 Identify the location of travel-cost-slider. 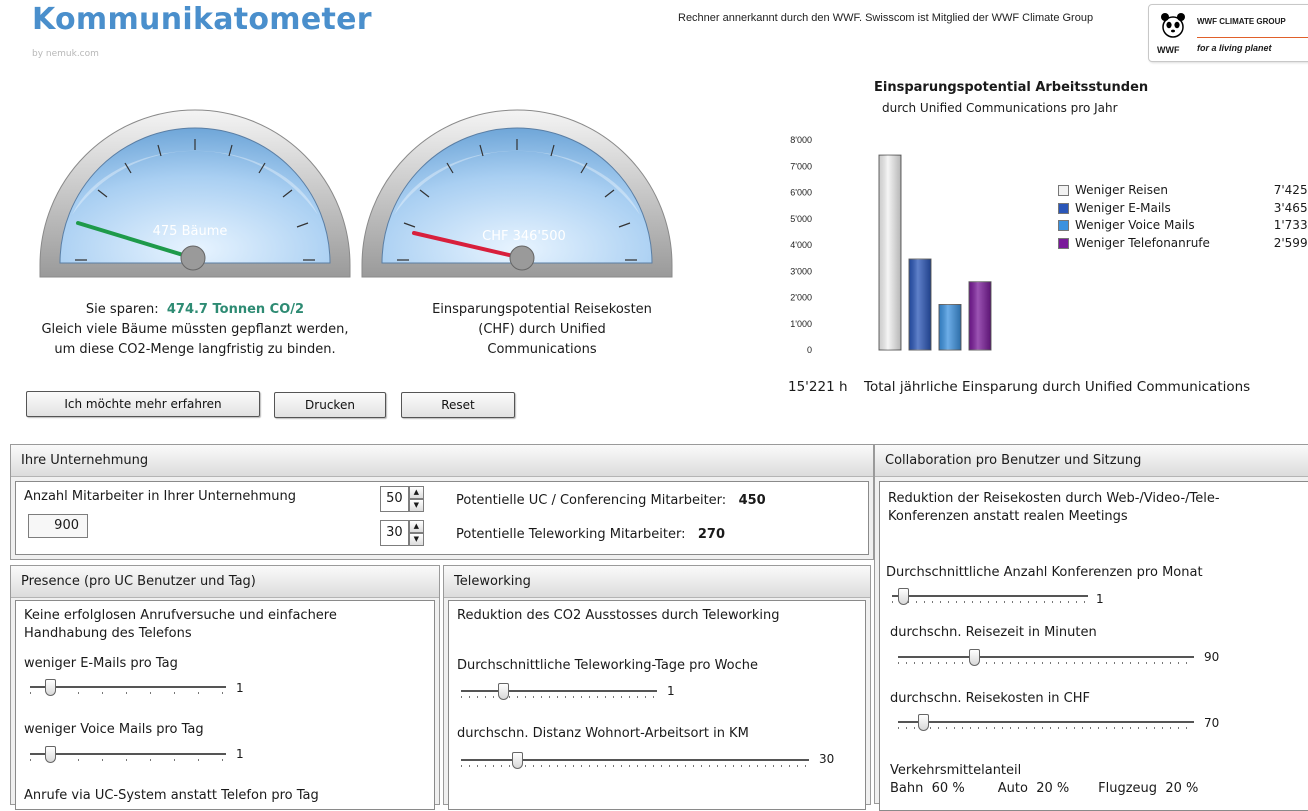
(1046, 724).